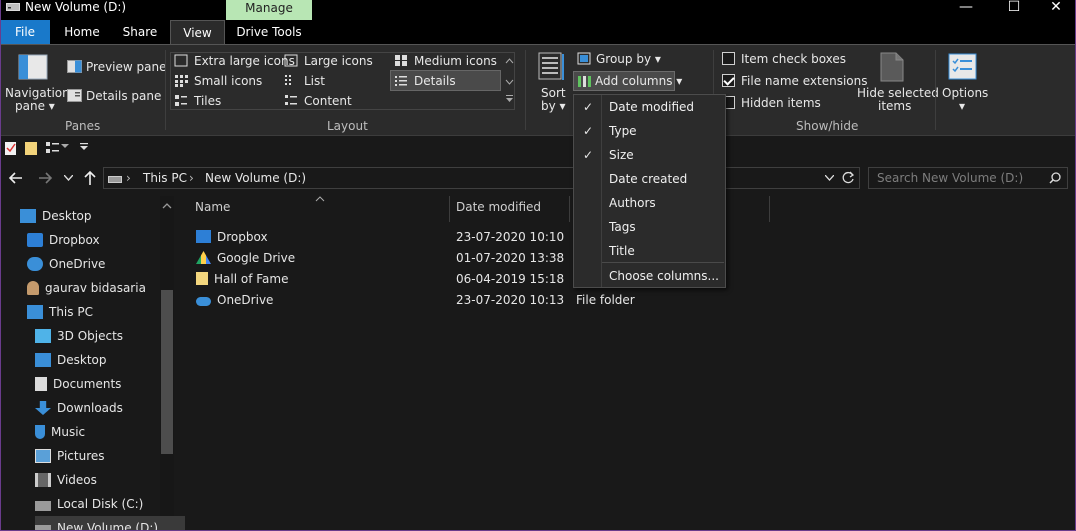 The height and width of the screenshot is (531, 1076). What do you see at coordinates (848, 177) in the screenshot?
I see `refresh-icon` at bounding box center [848, 177].